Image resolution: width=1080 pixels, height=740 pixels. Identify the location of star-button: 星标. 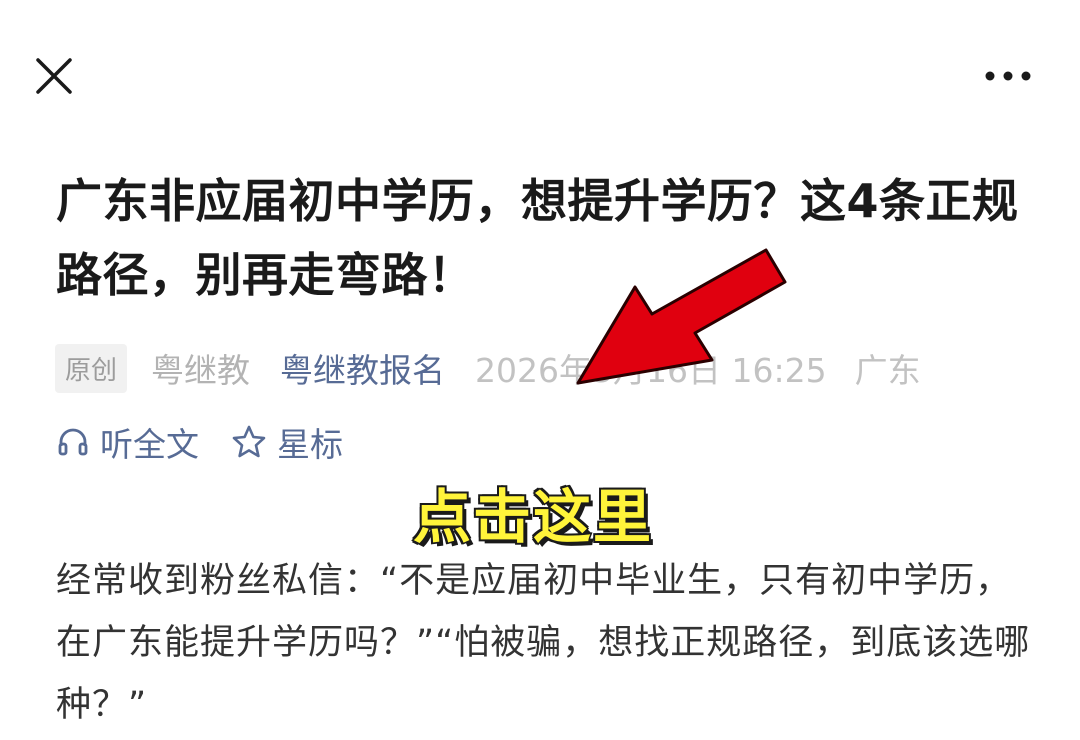
(287, 442).